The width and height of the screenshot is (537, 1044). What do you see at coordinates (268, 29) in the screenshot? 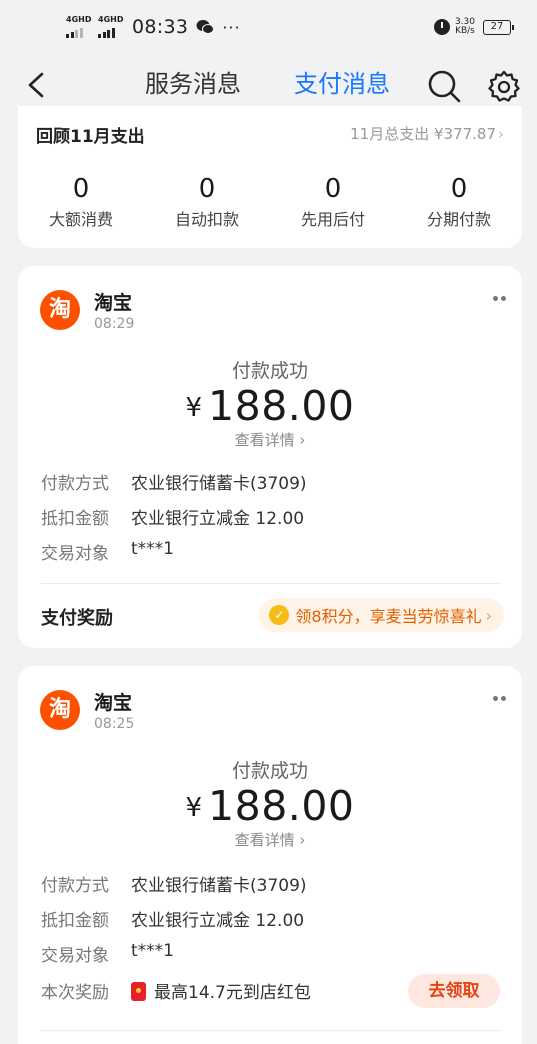
I see `status-bar: 4GHD 4GHD 08:33 ··· 3.30 KB/s 27` at bounding box center [268, 29].